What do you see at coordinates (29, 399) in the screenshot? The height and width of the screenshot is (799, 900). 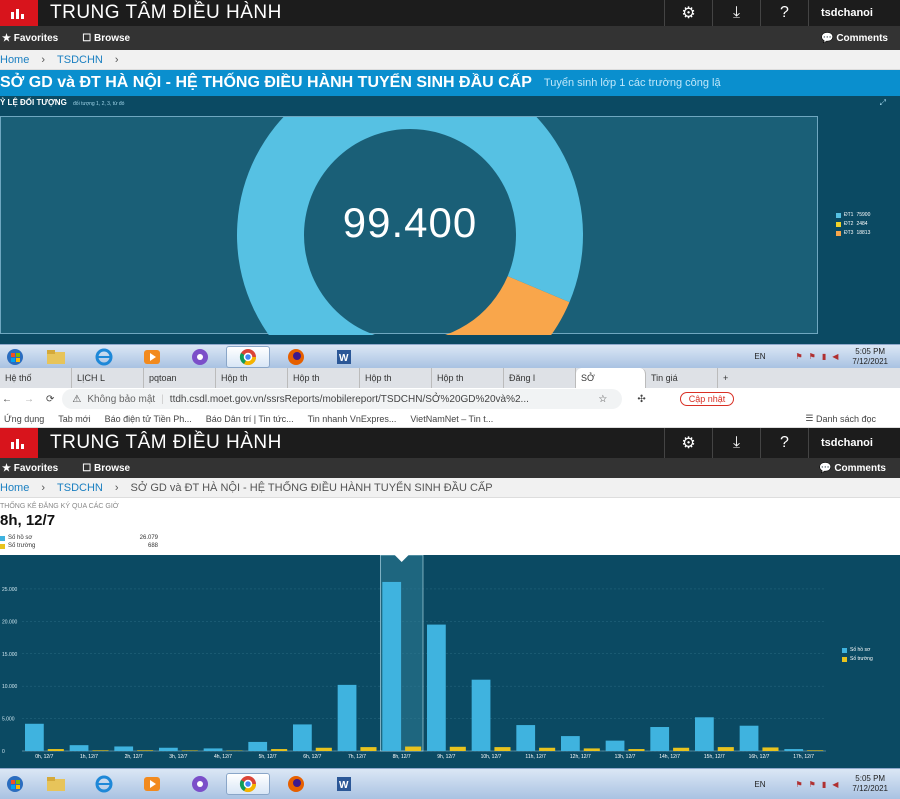 I see `forward-icon: →` at bounding box center [29, 399].